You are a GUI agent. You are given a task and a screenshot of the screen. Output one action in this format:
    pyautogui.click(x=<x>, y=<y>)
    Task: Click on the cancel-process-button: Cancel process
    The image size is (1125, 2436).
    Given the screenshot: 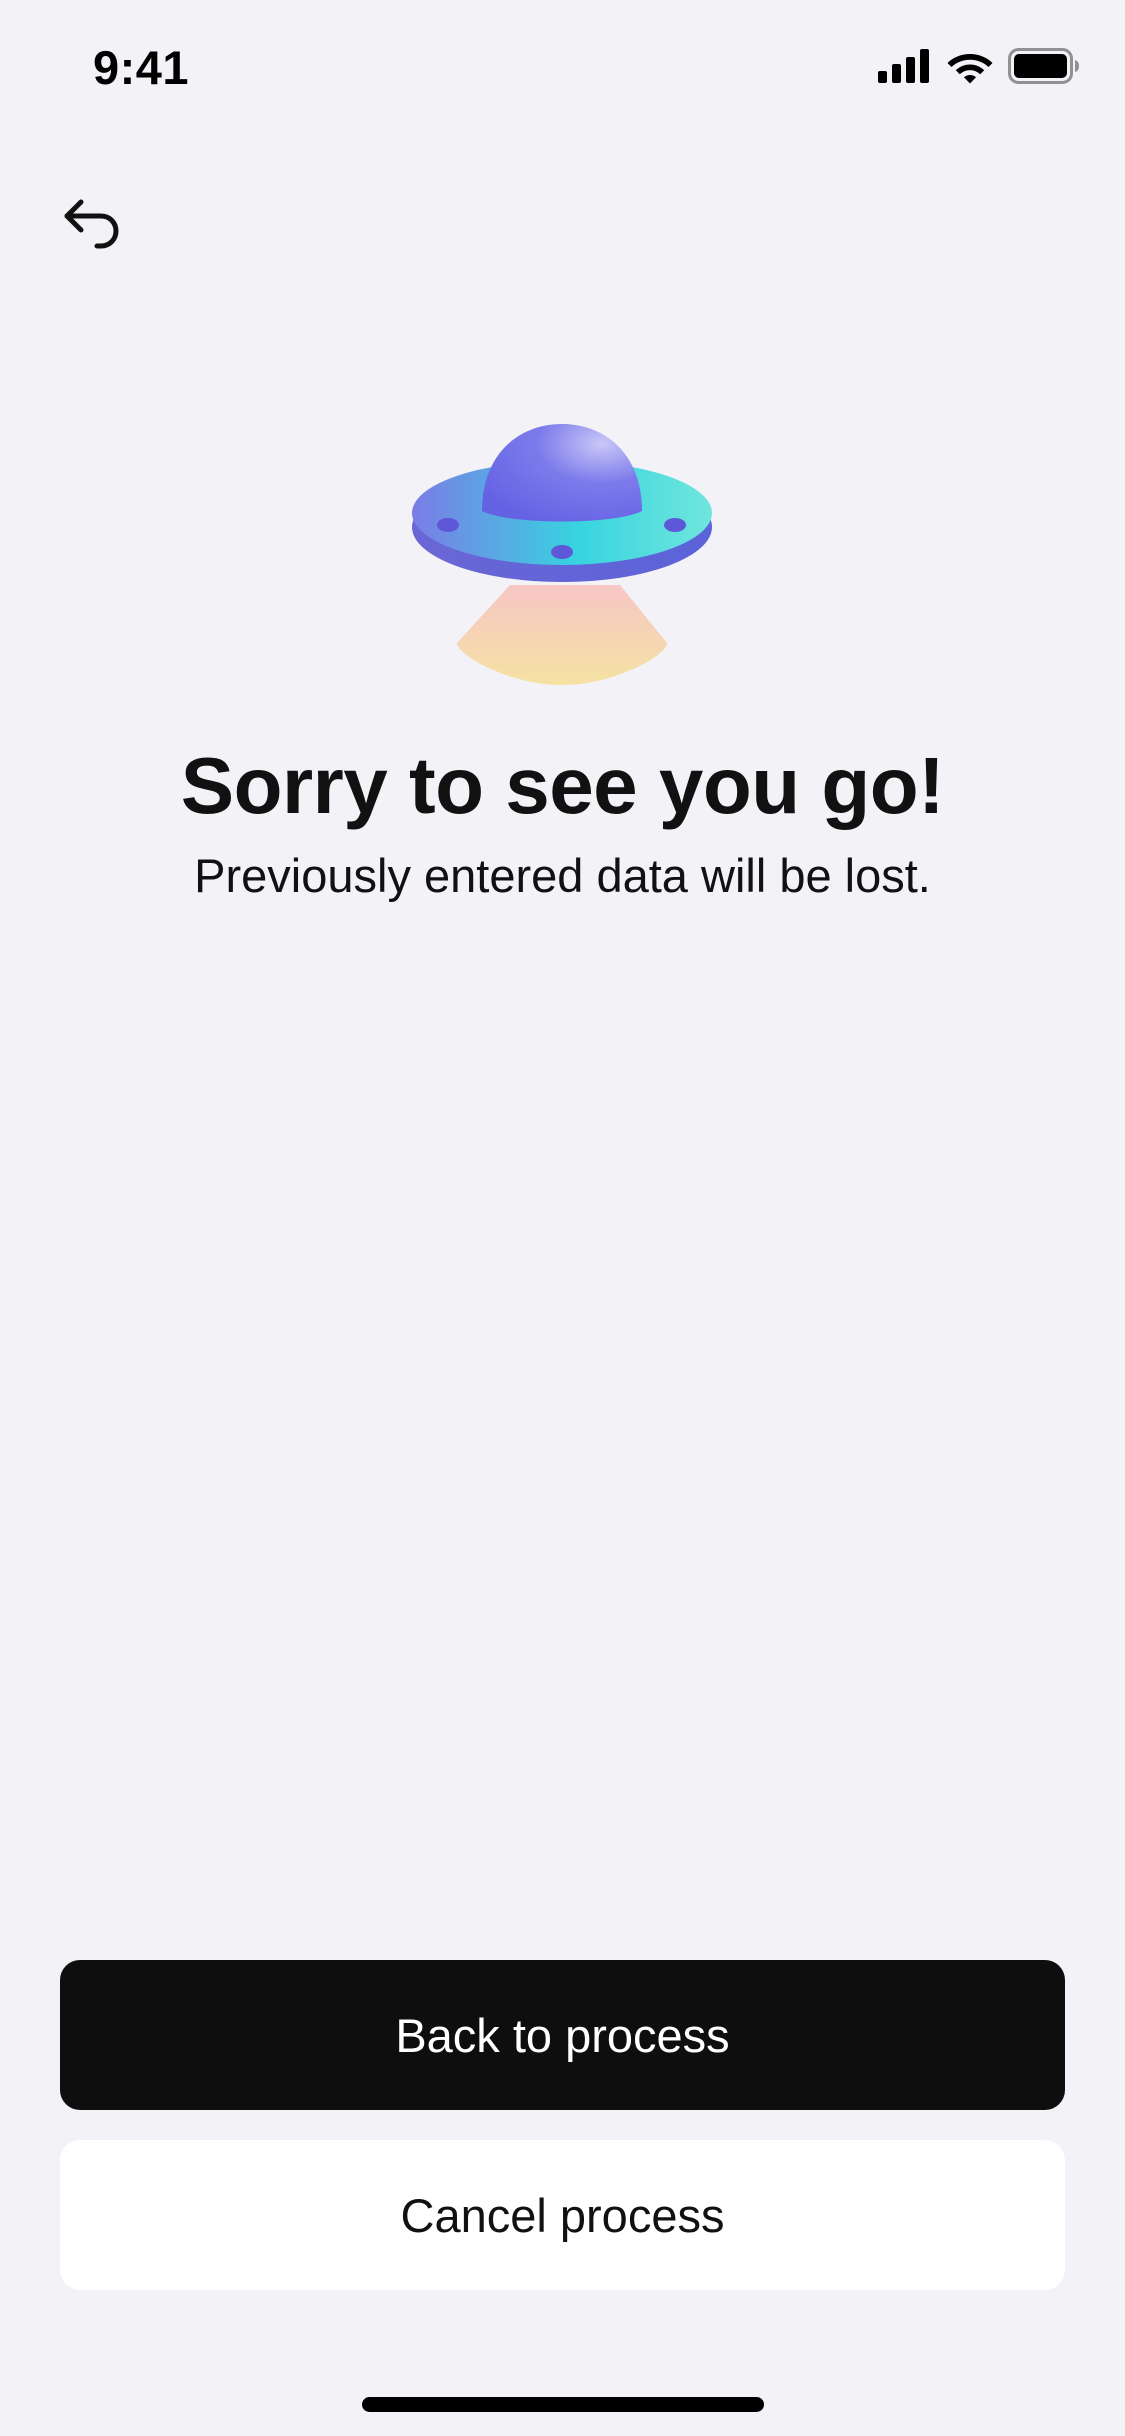 What is the action you would take?
    pyautogui.click(x=562, y=2215)
    